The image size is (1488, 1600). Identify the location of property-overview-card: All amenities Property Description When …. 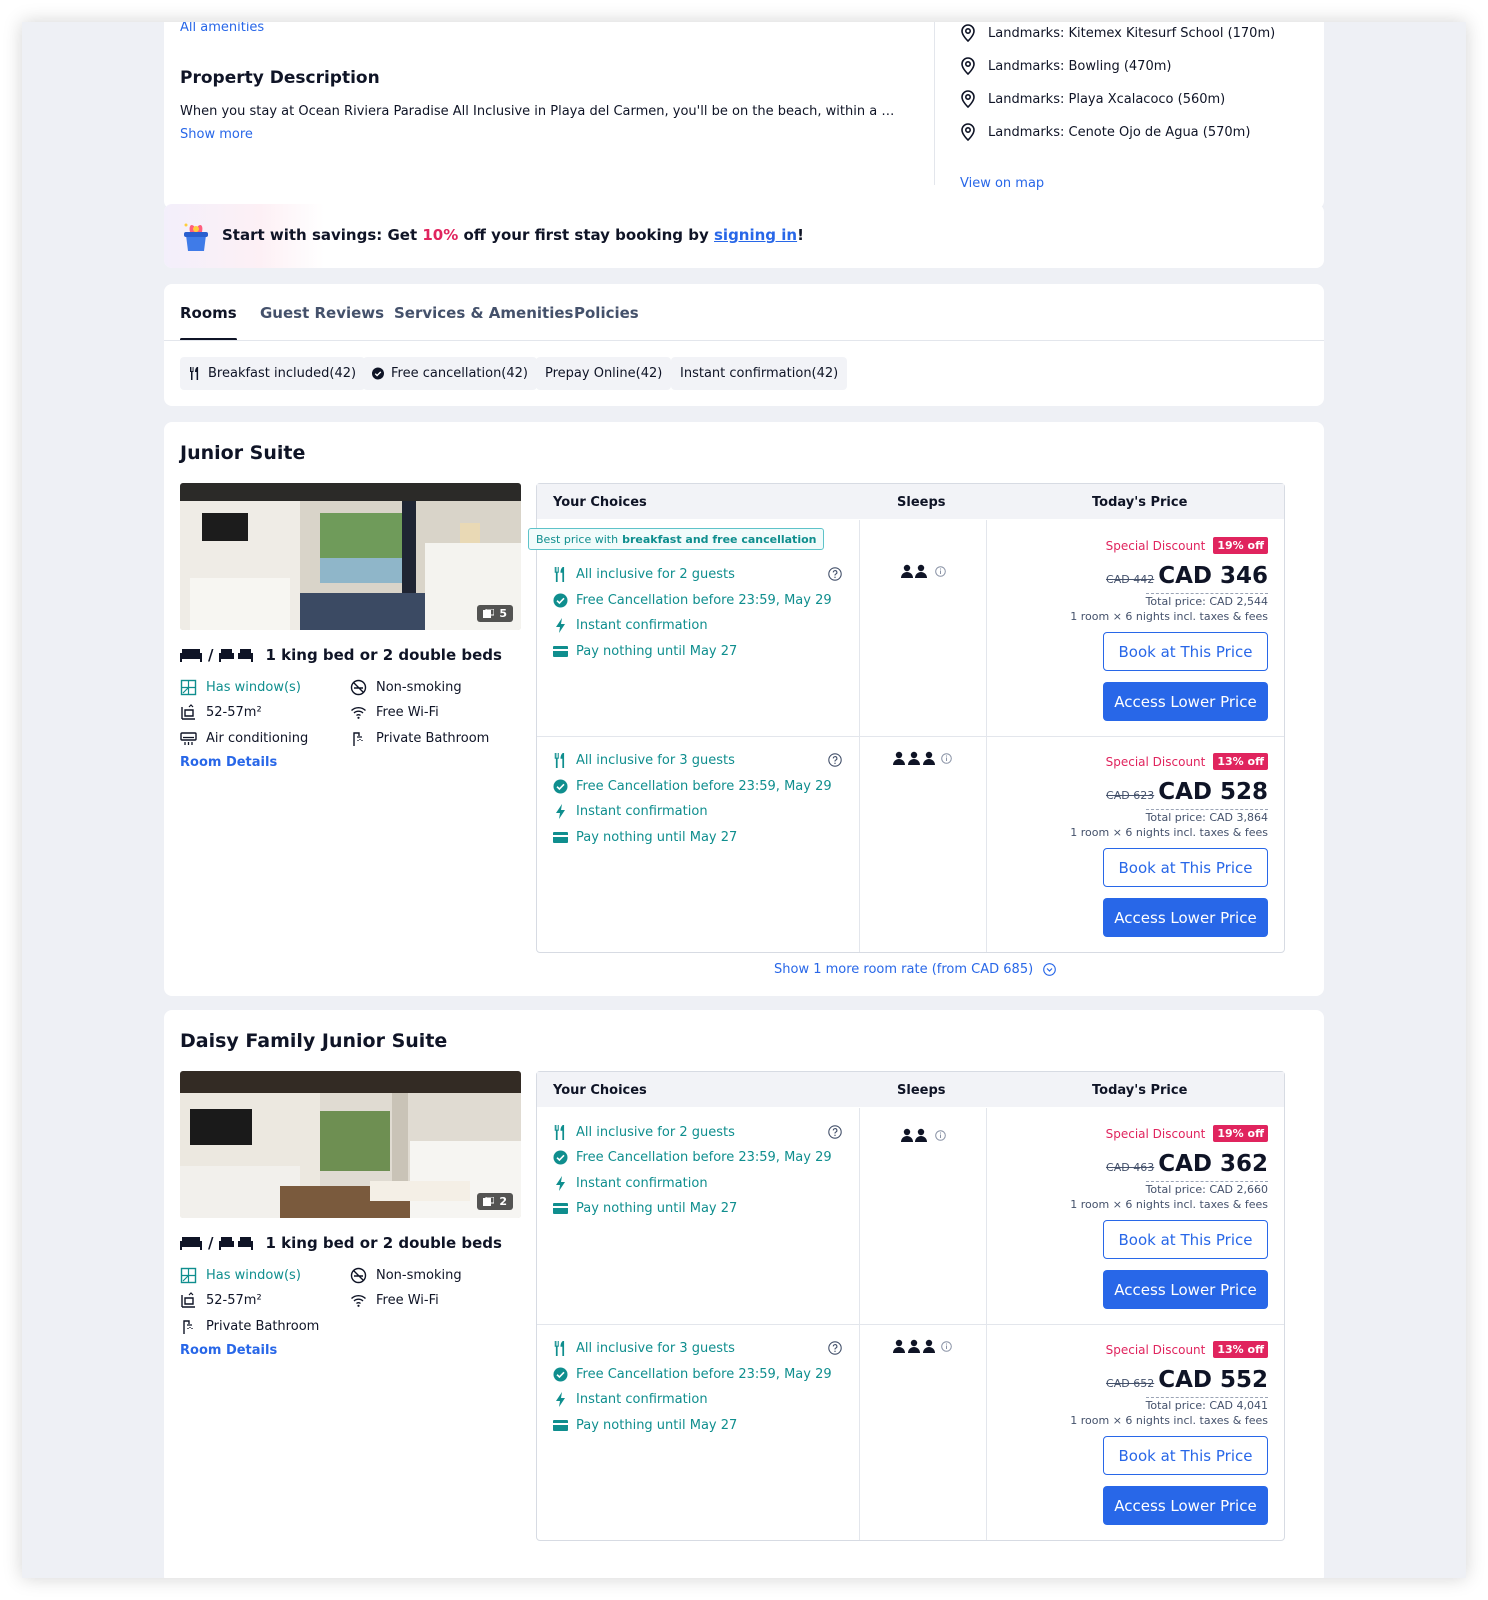
(744, 115).